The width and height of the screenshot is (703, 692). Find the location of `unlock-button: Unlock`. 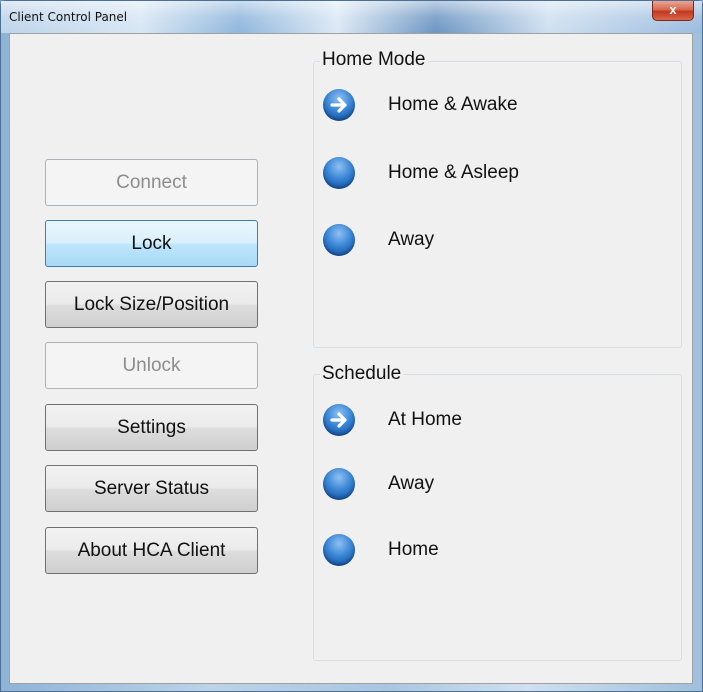

unlock-button: Unlock is located at coordinates (151, 365).